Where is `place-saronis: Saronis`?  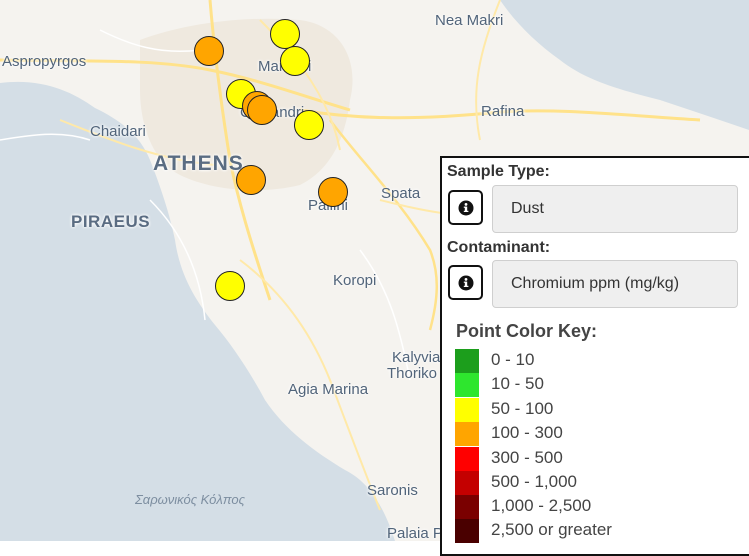
place-saronis: Saronis is located at coordinates (392, 490).